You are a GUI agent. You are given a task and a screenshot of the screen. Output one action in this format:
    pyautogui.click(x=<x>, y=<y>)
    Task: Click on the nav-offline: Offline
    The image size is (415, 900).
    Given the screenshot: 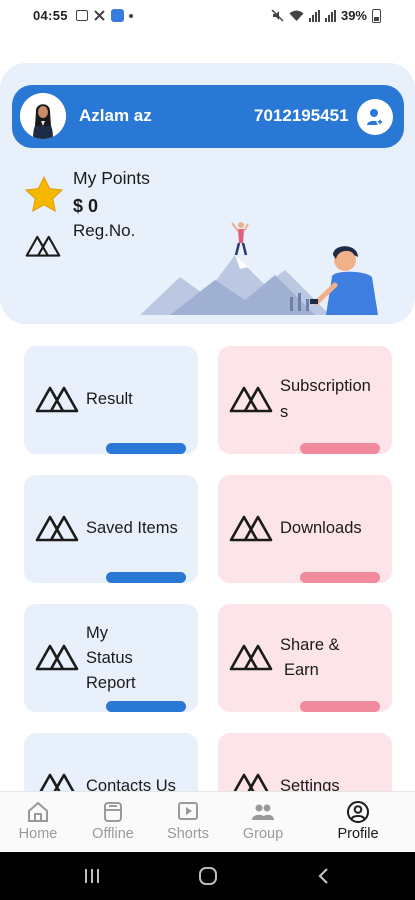 What is the action you would take?
    pyautogui.click(x=113, y=822)
    